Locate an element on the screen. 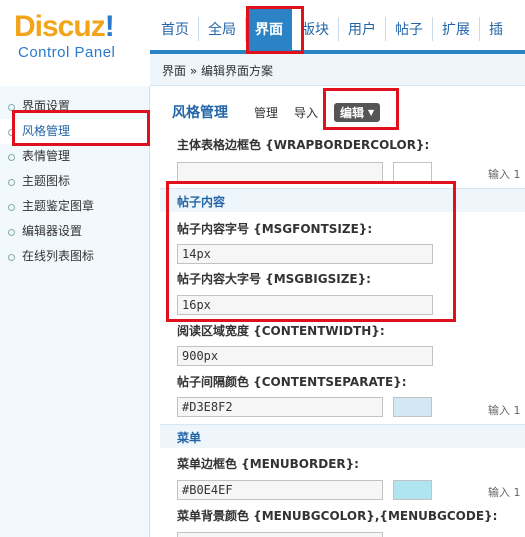 The width and height of the screenshot is (525, 537). menuborder-input: #B0E4EF is located at coordinates (280, 490).